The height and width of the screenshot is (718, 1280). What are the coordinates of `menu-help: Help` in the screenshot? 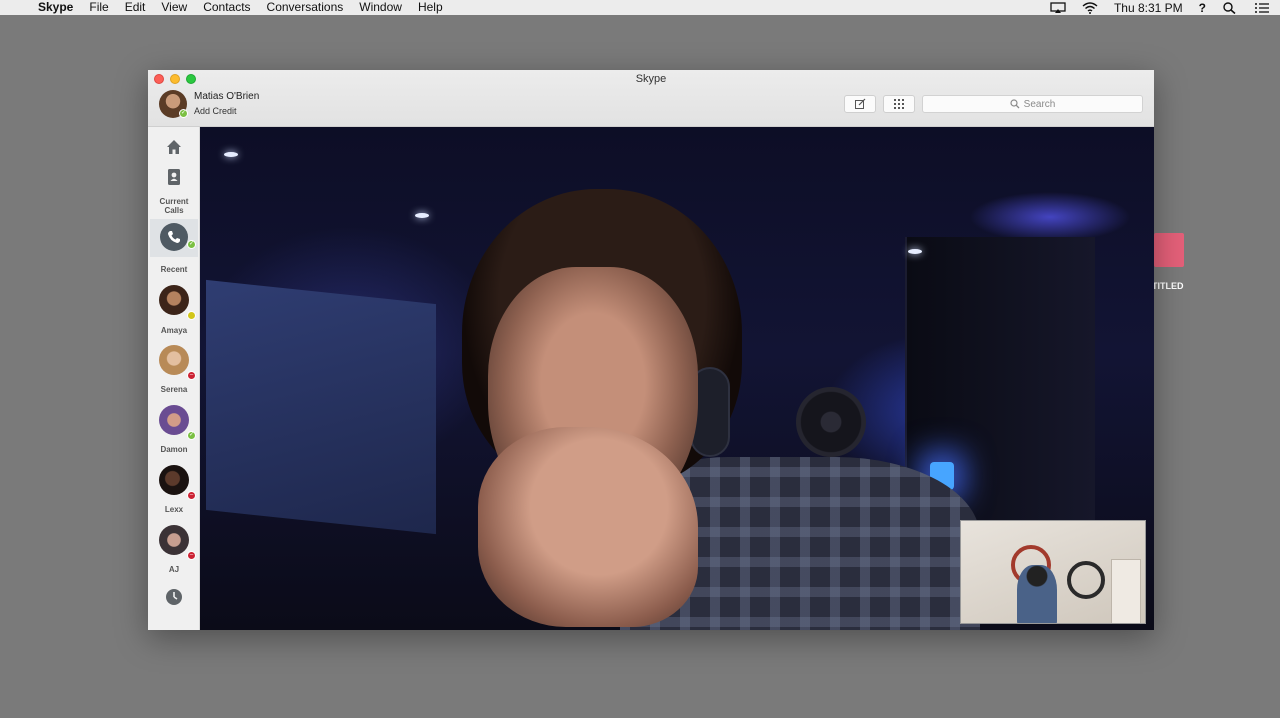 It's located at (430, 7).